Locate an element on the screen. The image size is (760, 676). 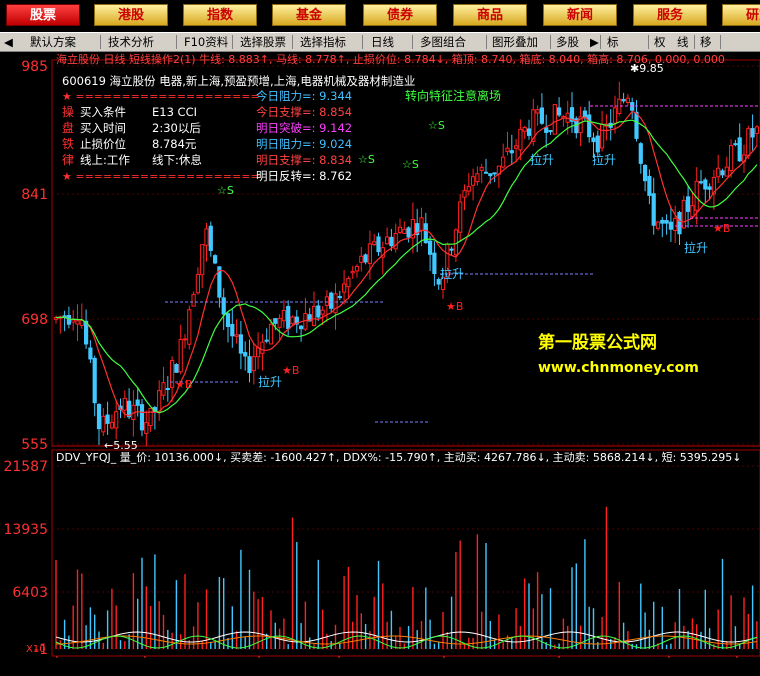
nav-tab-4: 债券 is located at coordinates (400, 15).